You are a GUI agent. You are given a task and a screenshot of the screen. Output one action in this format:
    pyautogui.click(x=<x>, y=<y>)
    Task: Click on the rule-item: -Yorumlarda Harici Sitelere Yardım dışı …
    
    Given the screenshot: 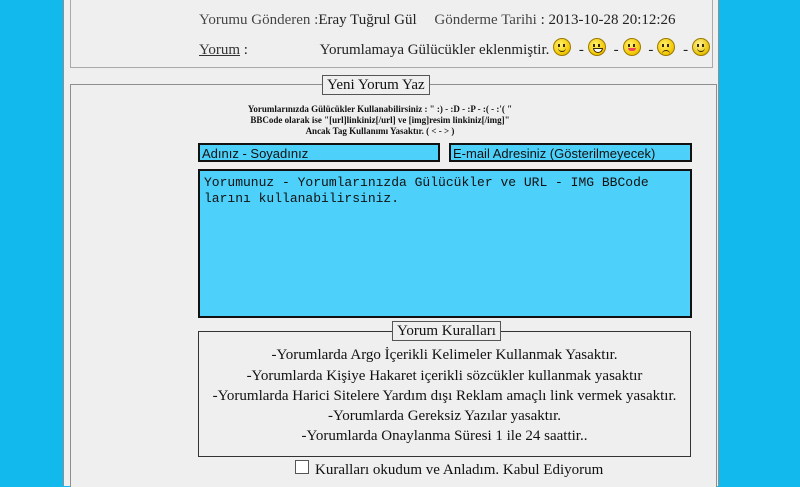 What is the action you would take?
    pyautogui.click(x=444, y=396)
    